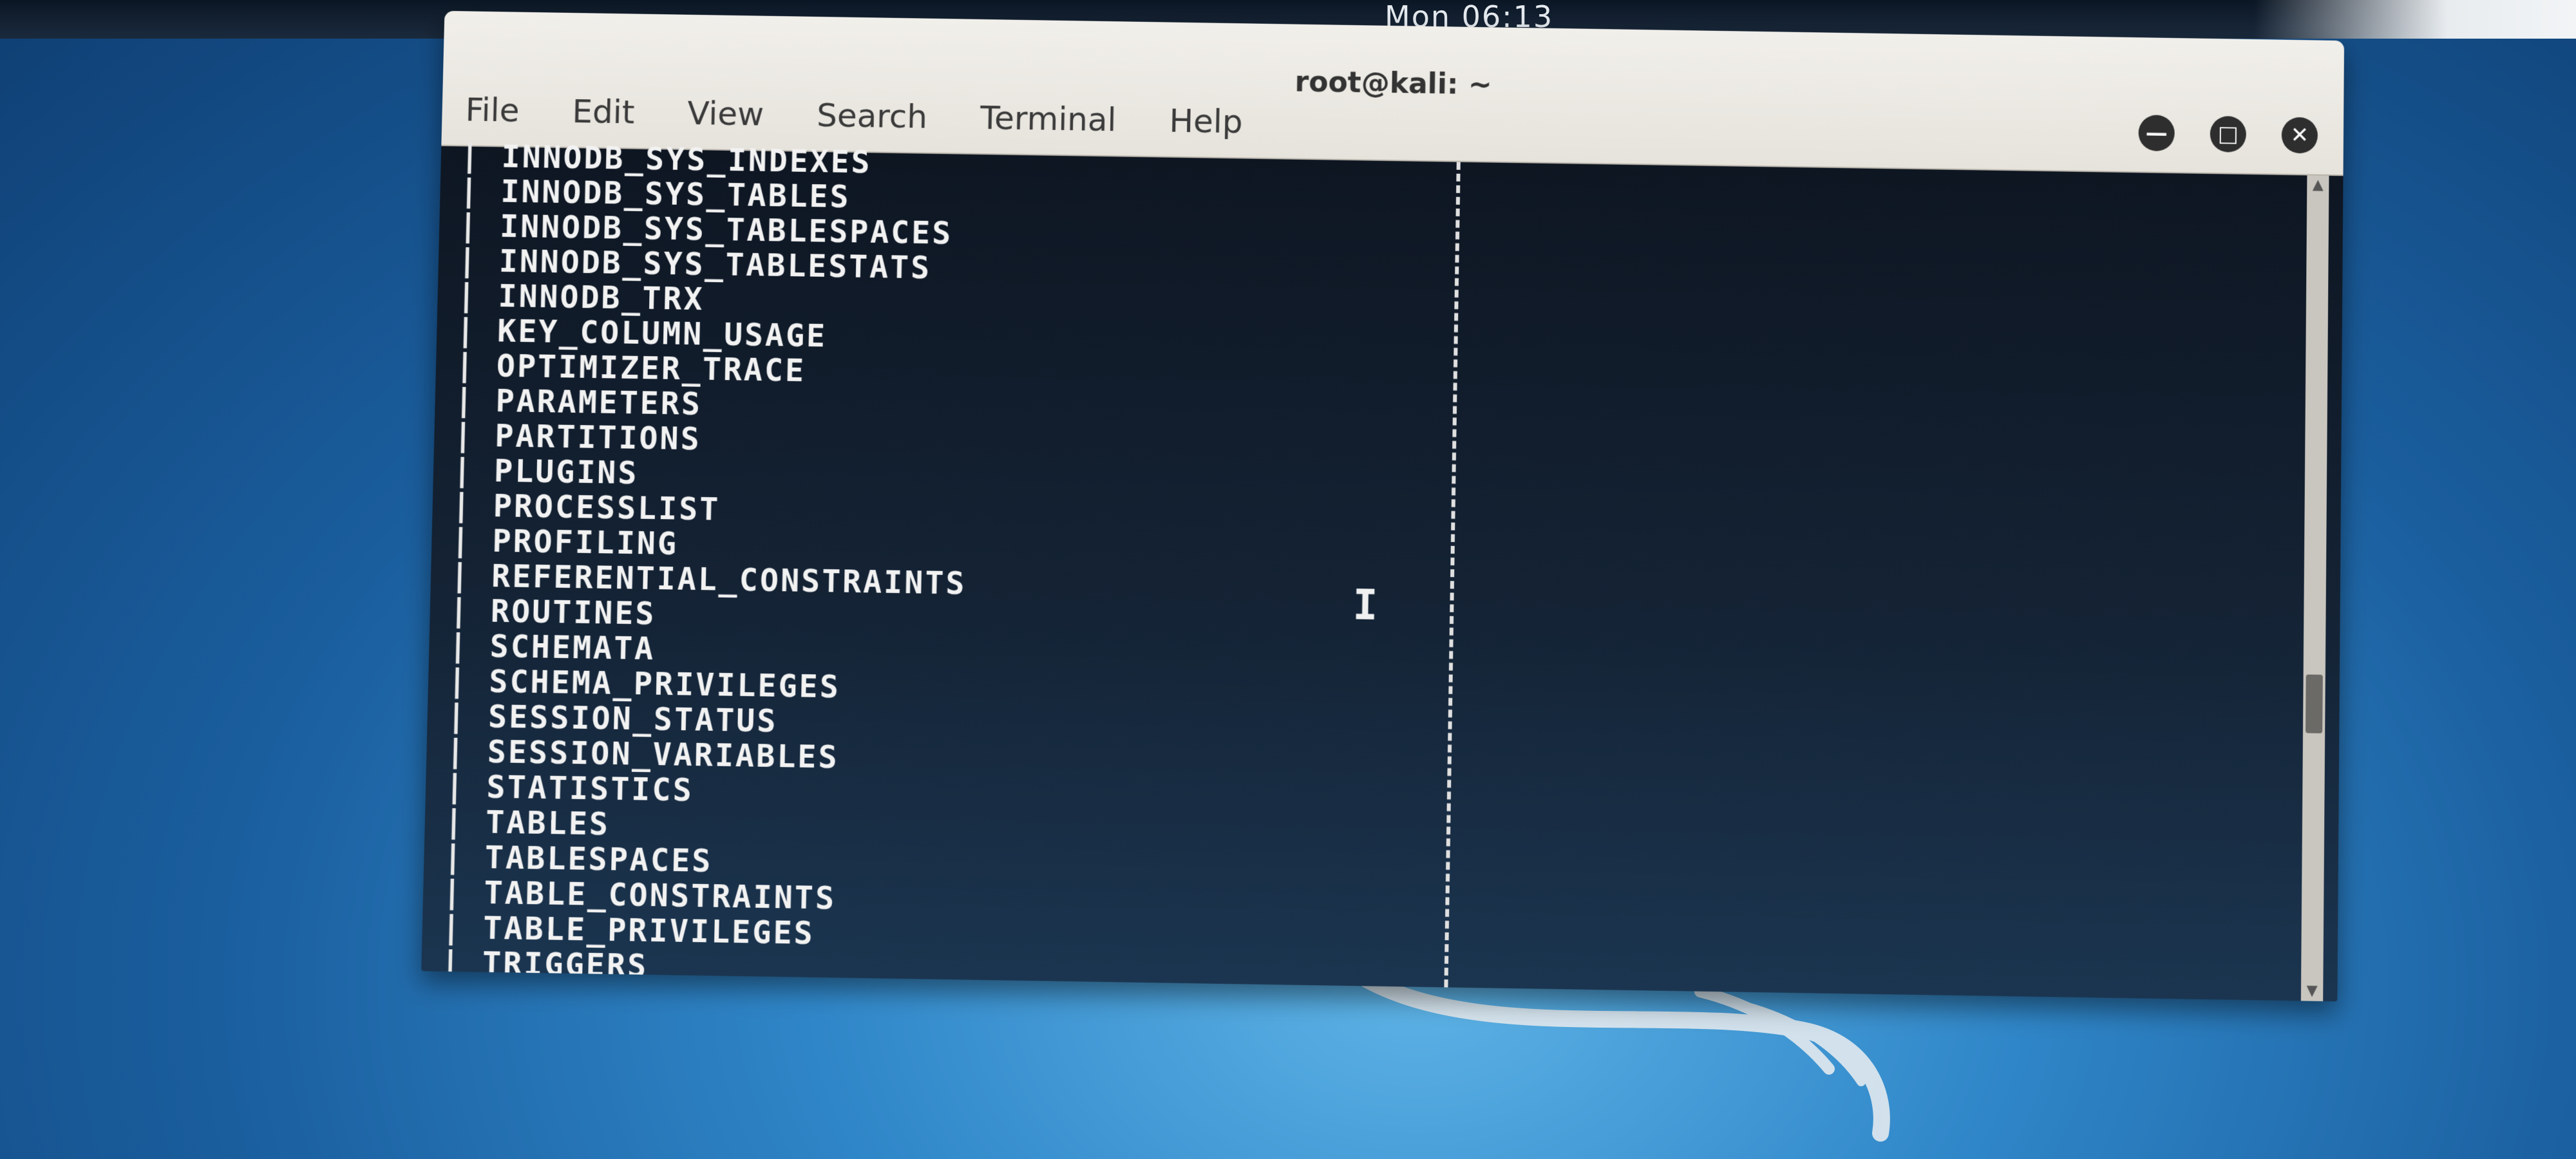 This screenshot has height=1159, width=2576. What do you see at coordinates (566, 472) in the screenshot?
I see `table-name: PLUGINS` at bounding box center [566, 472].